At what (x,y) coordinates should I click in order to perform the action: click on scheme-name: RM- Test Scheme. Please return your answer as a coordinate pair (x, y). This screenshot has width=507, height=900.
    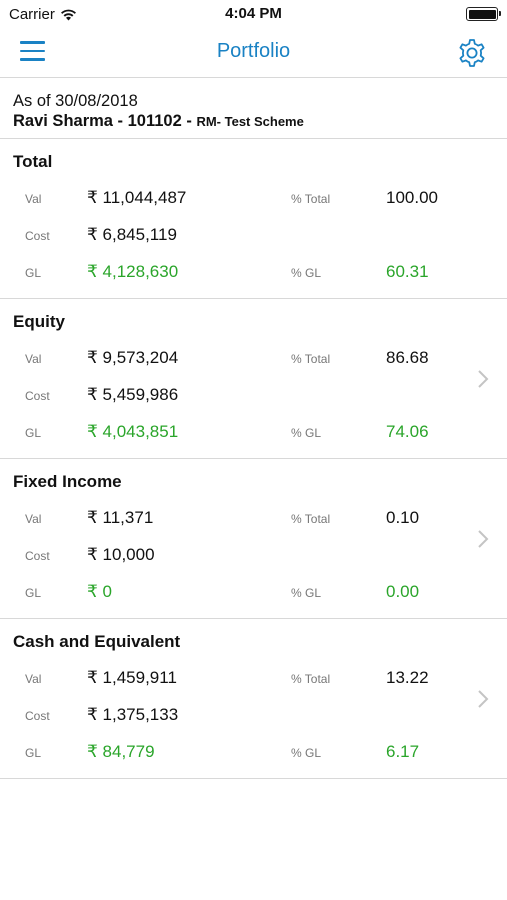
    Looking at the image, I should click on (250, 121).